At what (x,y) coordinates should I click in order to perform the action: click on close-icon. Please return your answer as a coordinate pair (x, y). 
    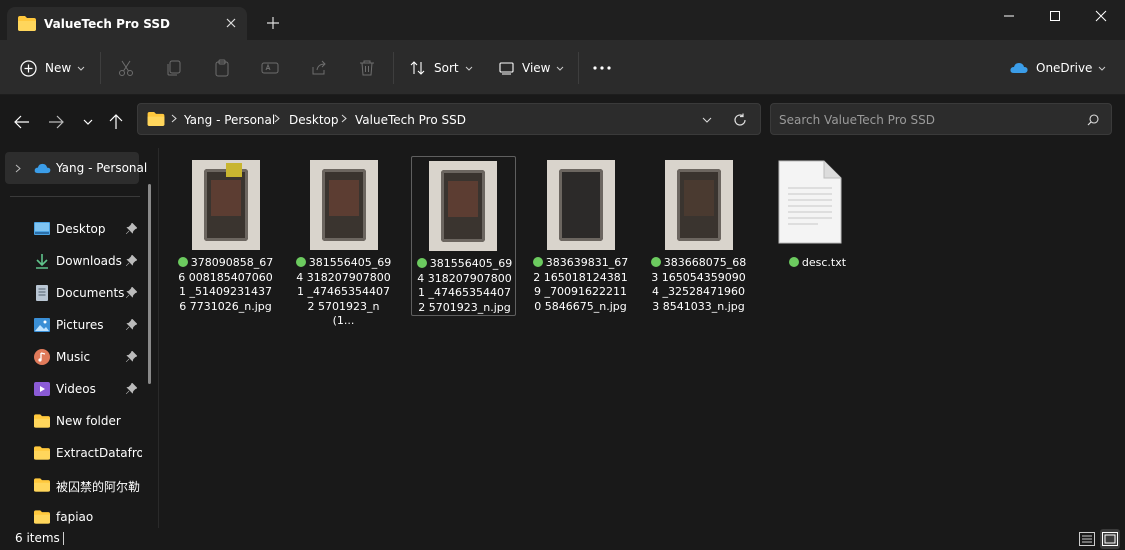
    Looking at the image, I should click on (1101, 16).